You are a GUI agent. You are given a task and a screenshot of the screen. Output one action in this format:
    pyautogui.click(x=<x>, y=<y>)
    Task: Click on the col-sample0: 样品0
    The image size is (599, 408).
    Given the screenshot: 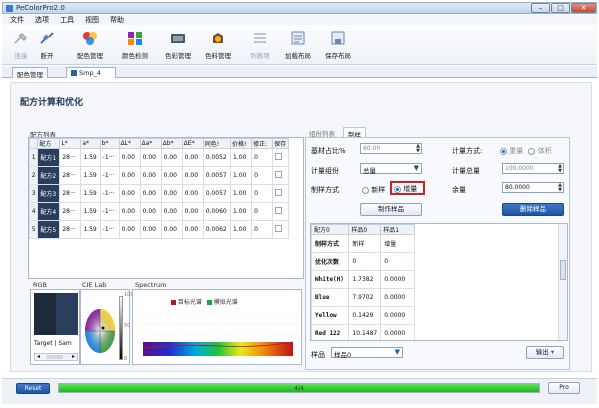 What is the action you would take?
    pyautogui.click(x=365, y=229)
    